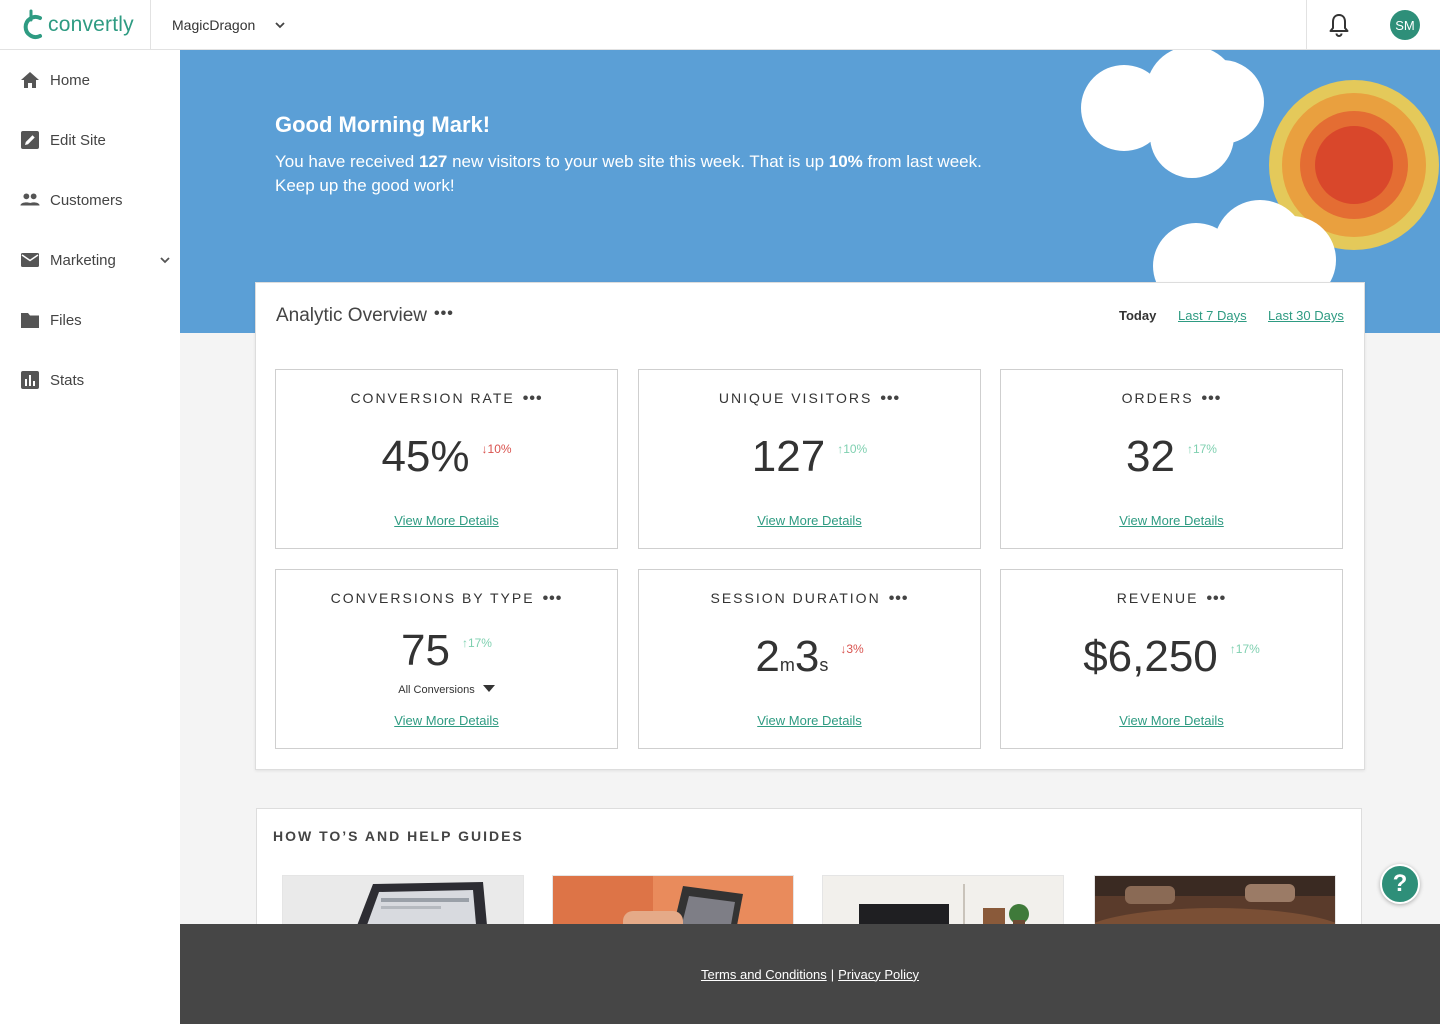 This screenshot has height=1024, width=1440. I want to click on metric-number: $6,250, so click(1150, 656).